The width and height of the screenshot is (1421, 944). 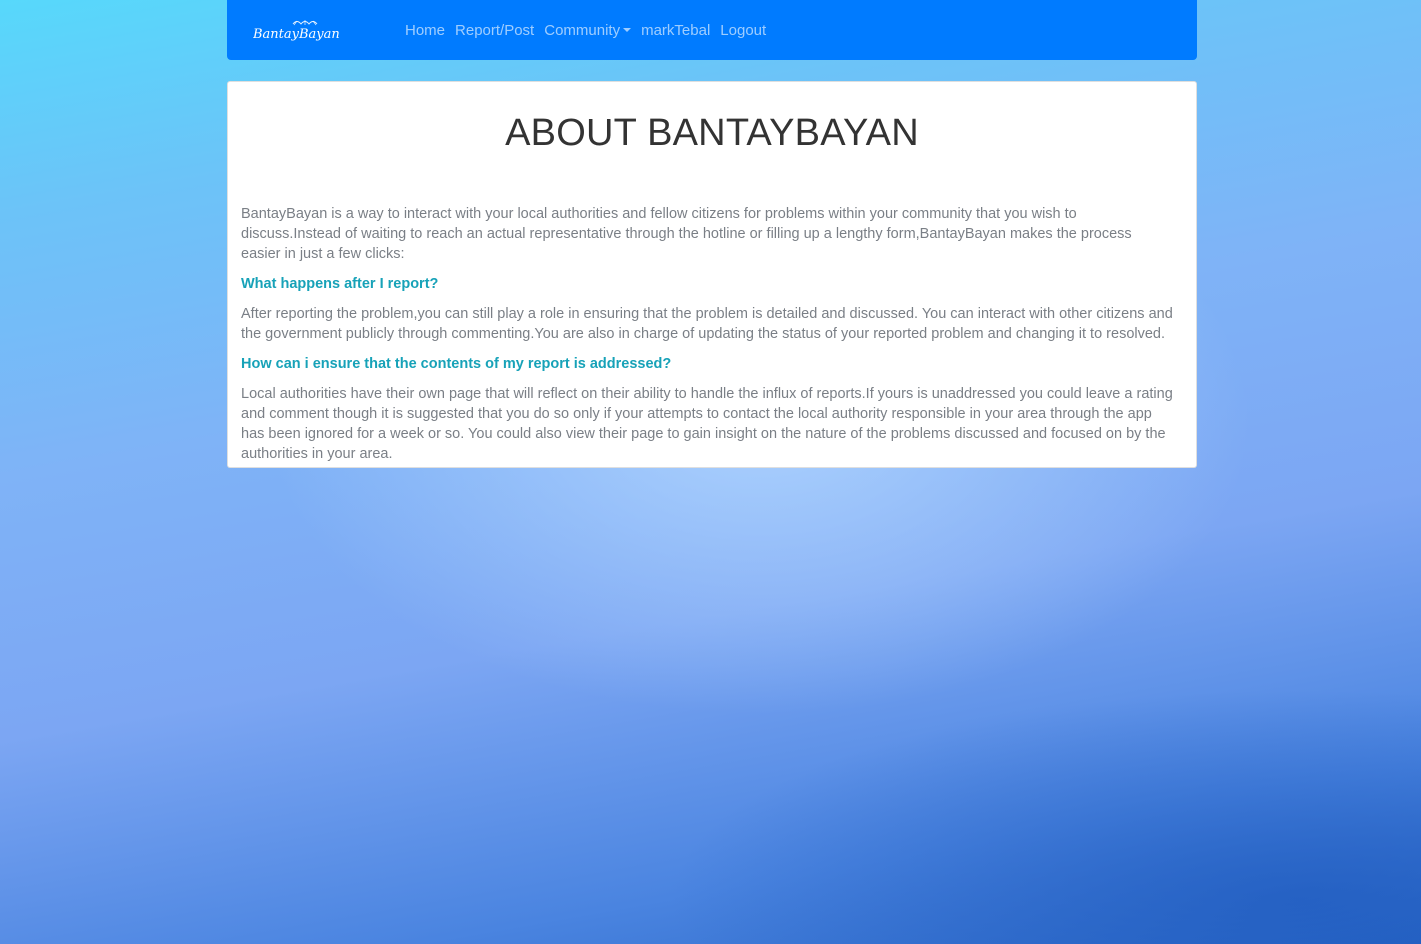 What do you see at coordinates (675, 30) in the screenshot?
I see `nav-user-link: markTebal` at bounding box center [675, 30].